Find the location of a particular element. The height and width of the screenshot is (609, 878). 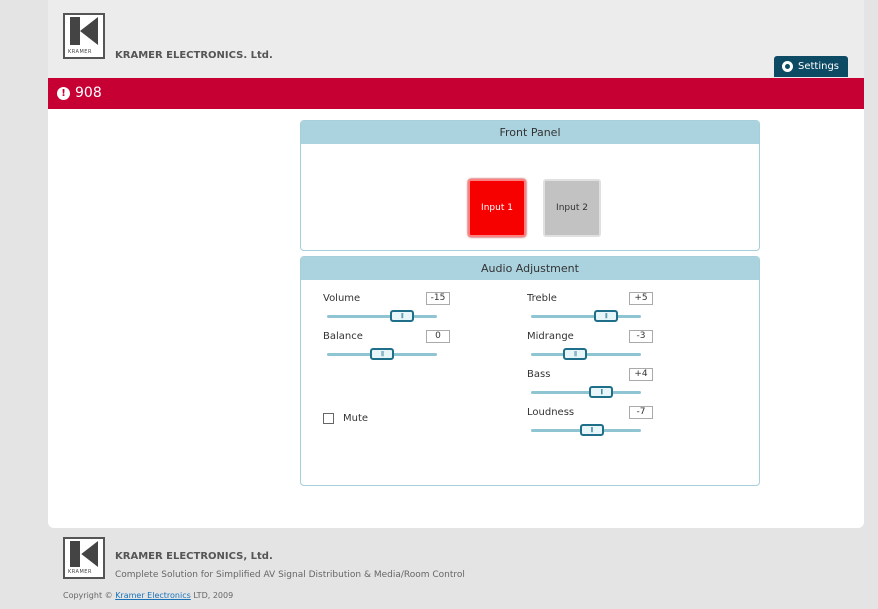

copyright-suffix: LTD, 2009 is located at coordinates (213, 595).